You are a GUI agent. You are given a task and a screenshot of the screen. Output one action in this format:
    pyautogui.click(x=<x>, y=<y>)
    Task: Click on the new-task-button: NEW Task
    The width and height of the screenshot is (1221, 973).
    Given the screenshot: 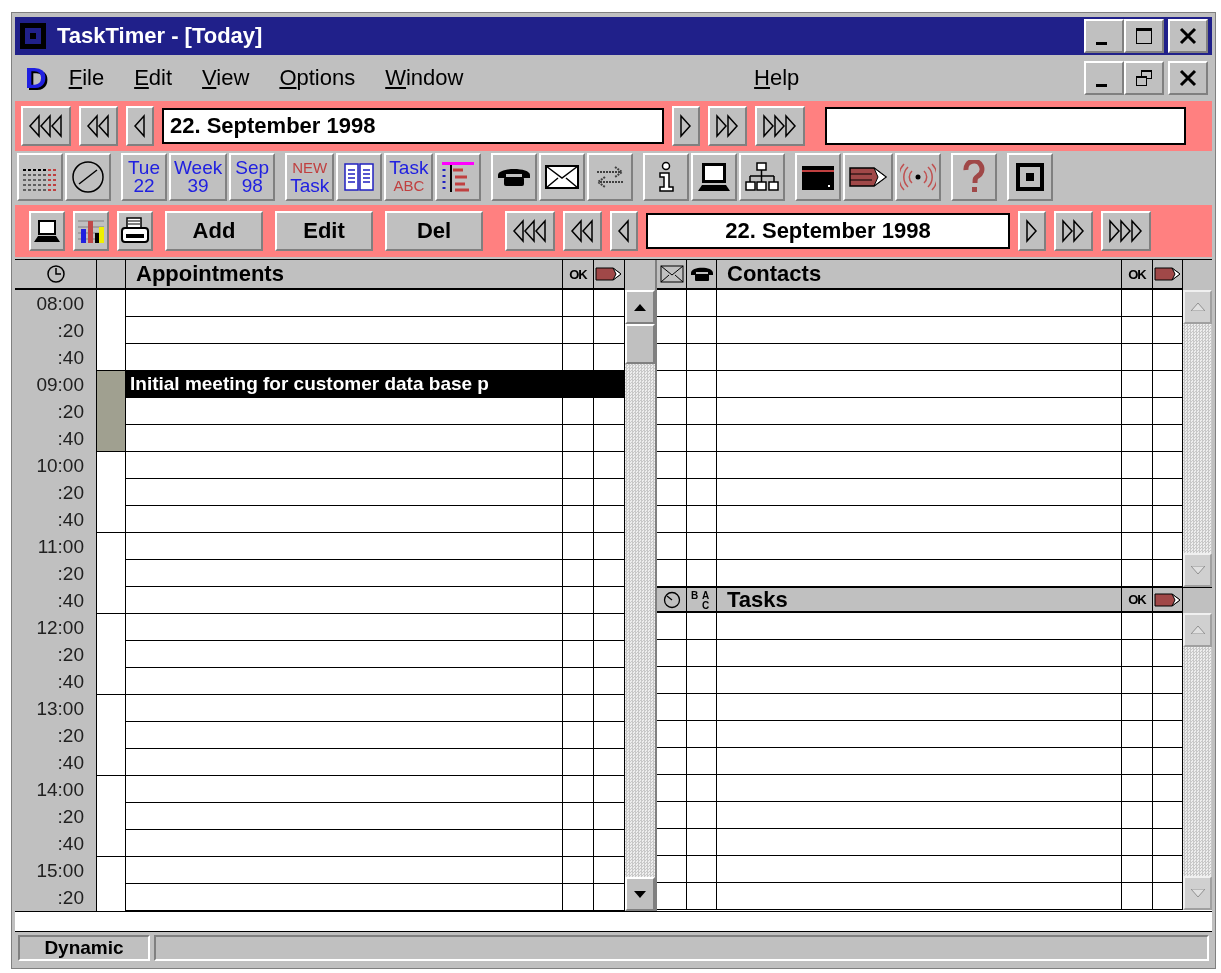 What is the action you would take?
    pyautogui.click(x=310, y=177)
    